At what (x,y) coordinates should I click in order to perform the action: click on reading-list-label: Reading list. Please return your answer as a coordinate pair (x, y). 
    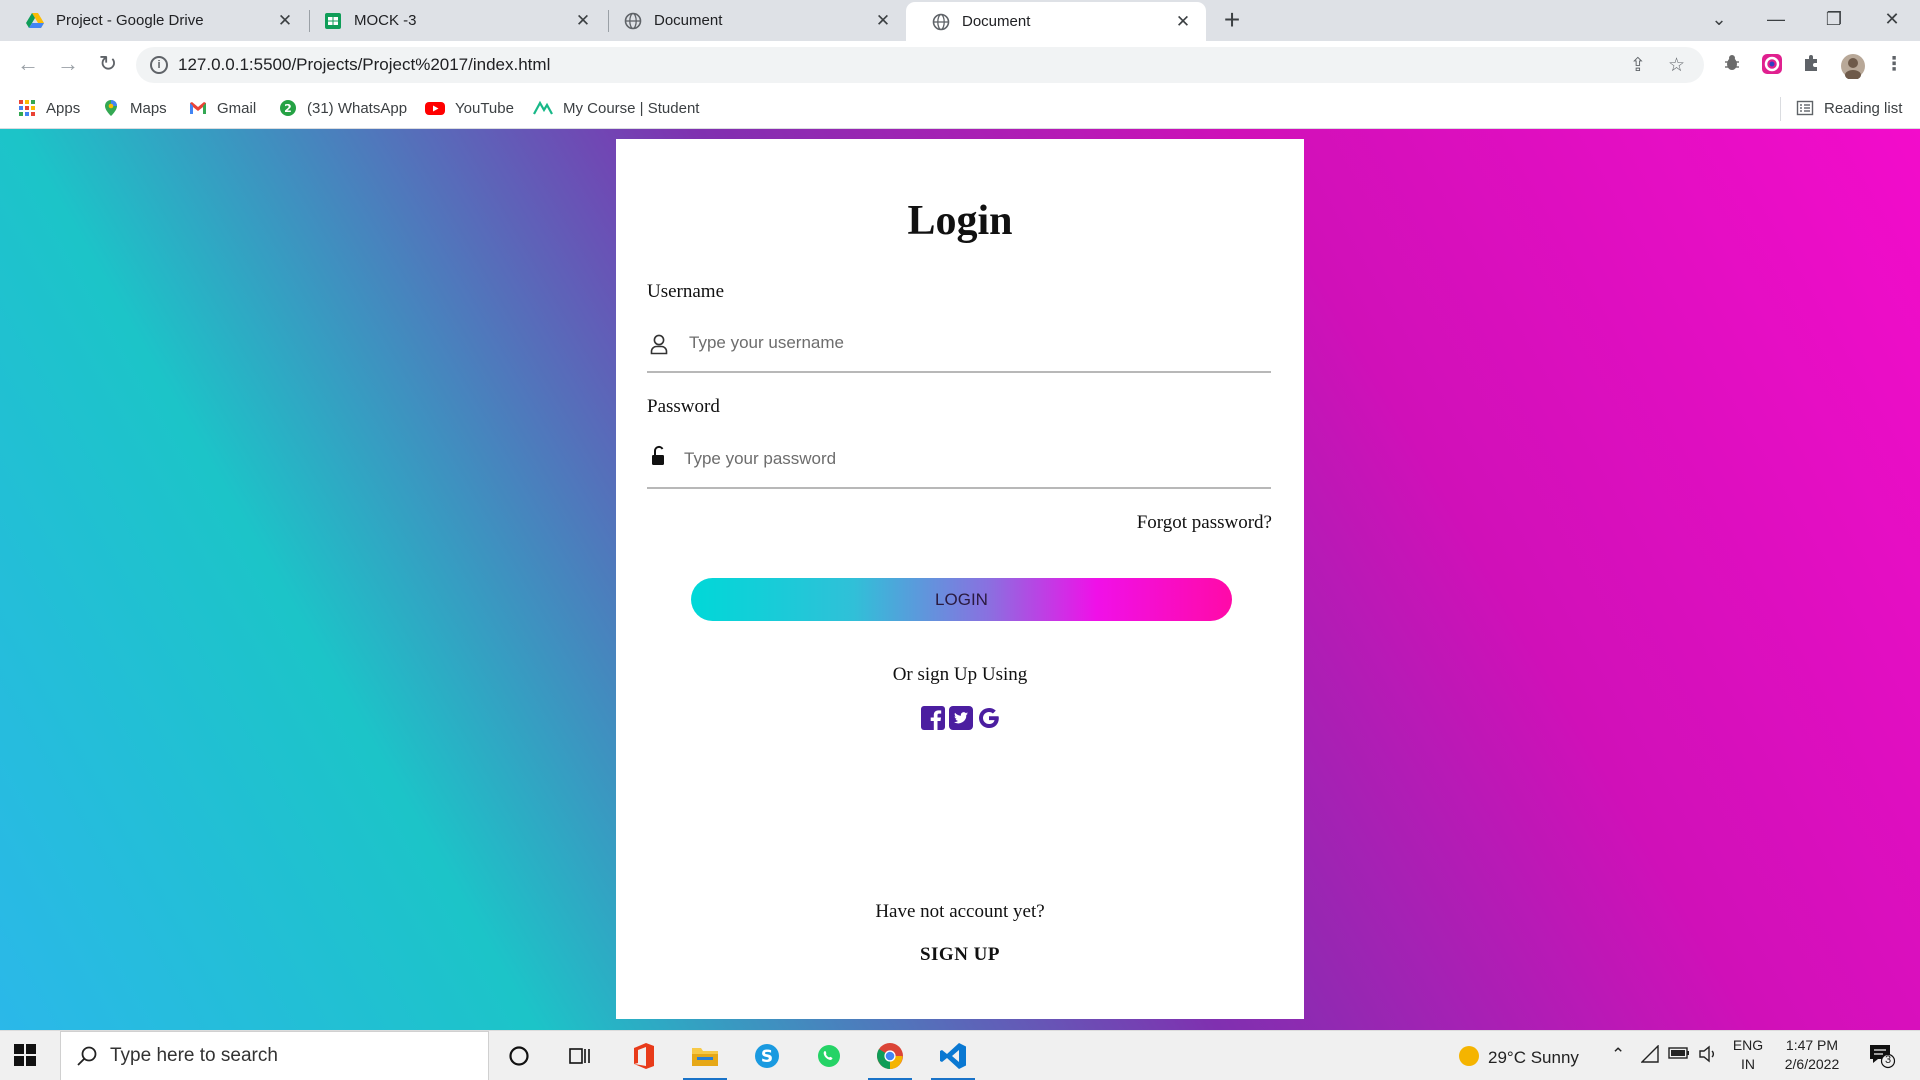
    Looking at the image, I should click on (1863, 108).